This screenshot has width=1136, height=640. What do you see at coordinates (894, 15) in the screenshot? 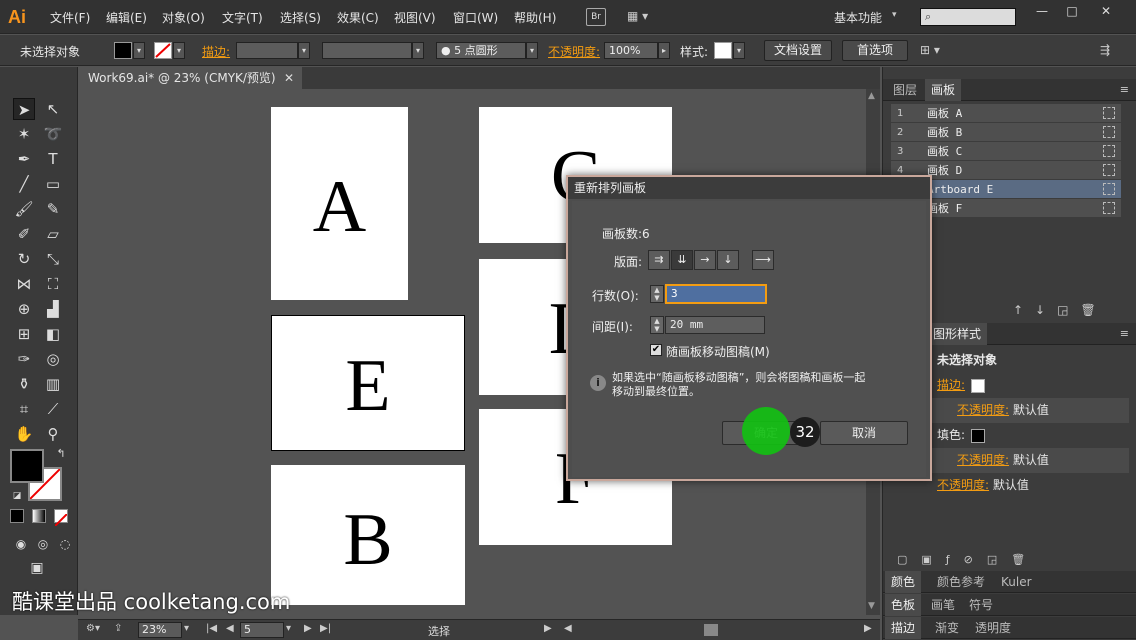
I see `workspace-dropdown-icon: ▾` at bounding box center [894, 15].